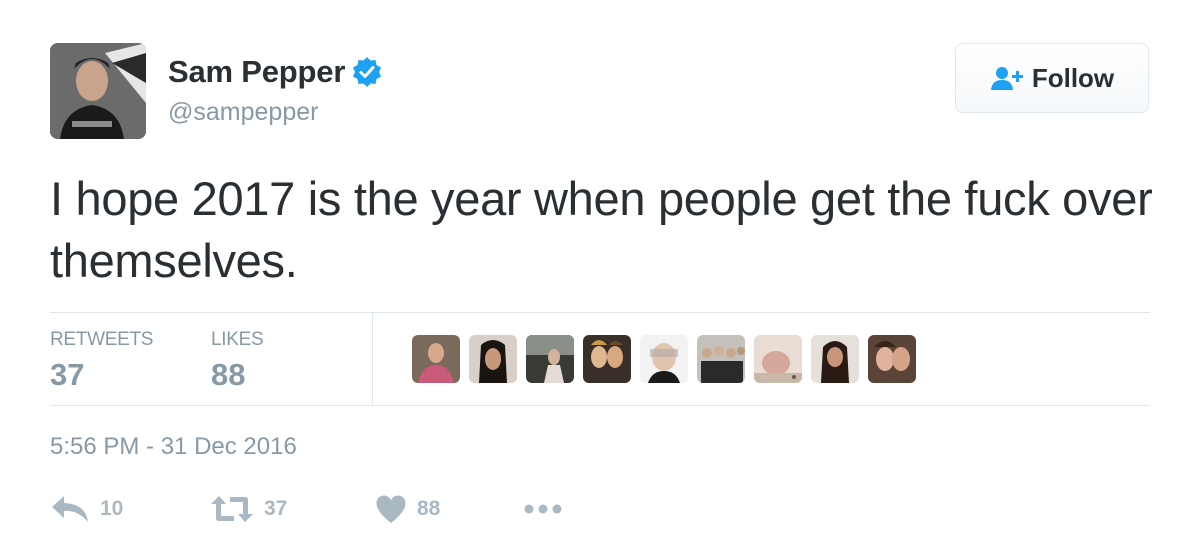  I want to click on retweets-label: RETWEETS, so click(102, 339).